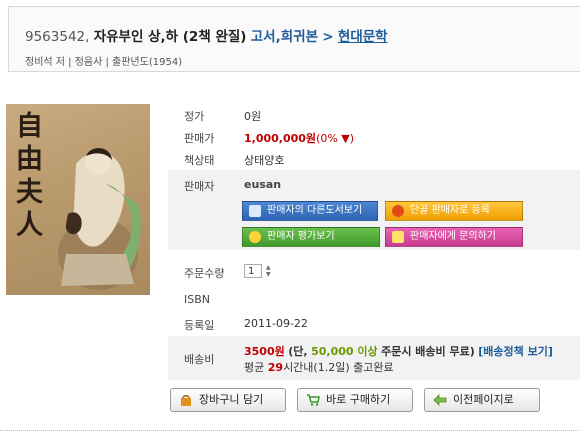  What do you see at coordinates (275, 367) in the screenshot?
I see `shipping-average-hours: 29` at bounding box center [275, 367].